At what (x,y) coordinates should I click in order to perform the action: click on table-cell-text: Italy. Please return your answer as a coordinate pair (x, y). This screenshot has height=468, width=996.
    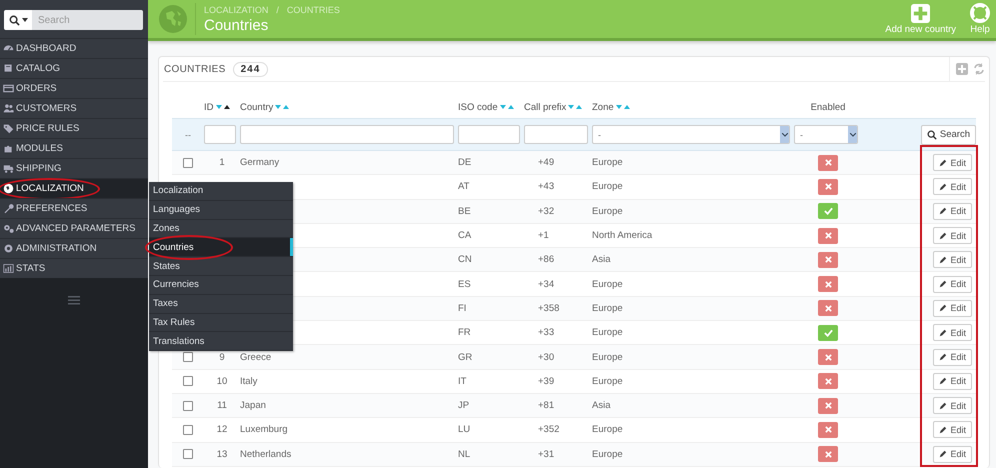
    Looking at the image, I should click on (249, 381).